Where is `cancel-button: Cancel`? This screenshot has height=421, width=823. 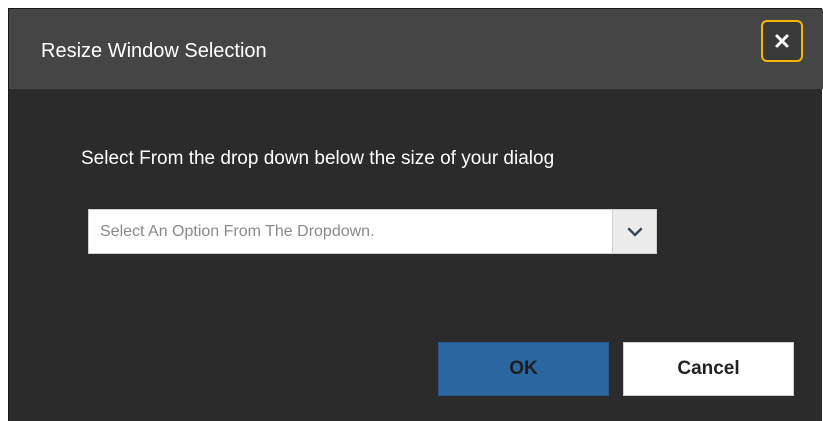 cancel-button: Cancel is located at coordinates (708, 369).